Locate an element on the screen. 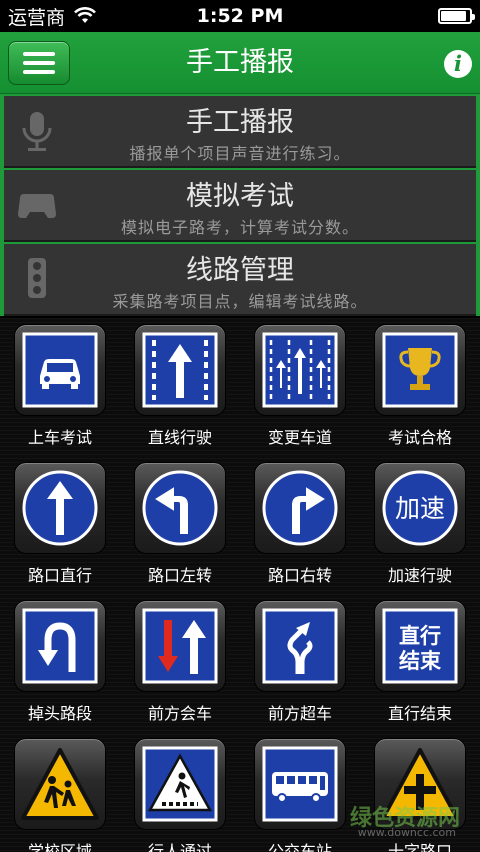  menu-item-title: 模拟考试 is located at coordinates (240, 196).